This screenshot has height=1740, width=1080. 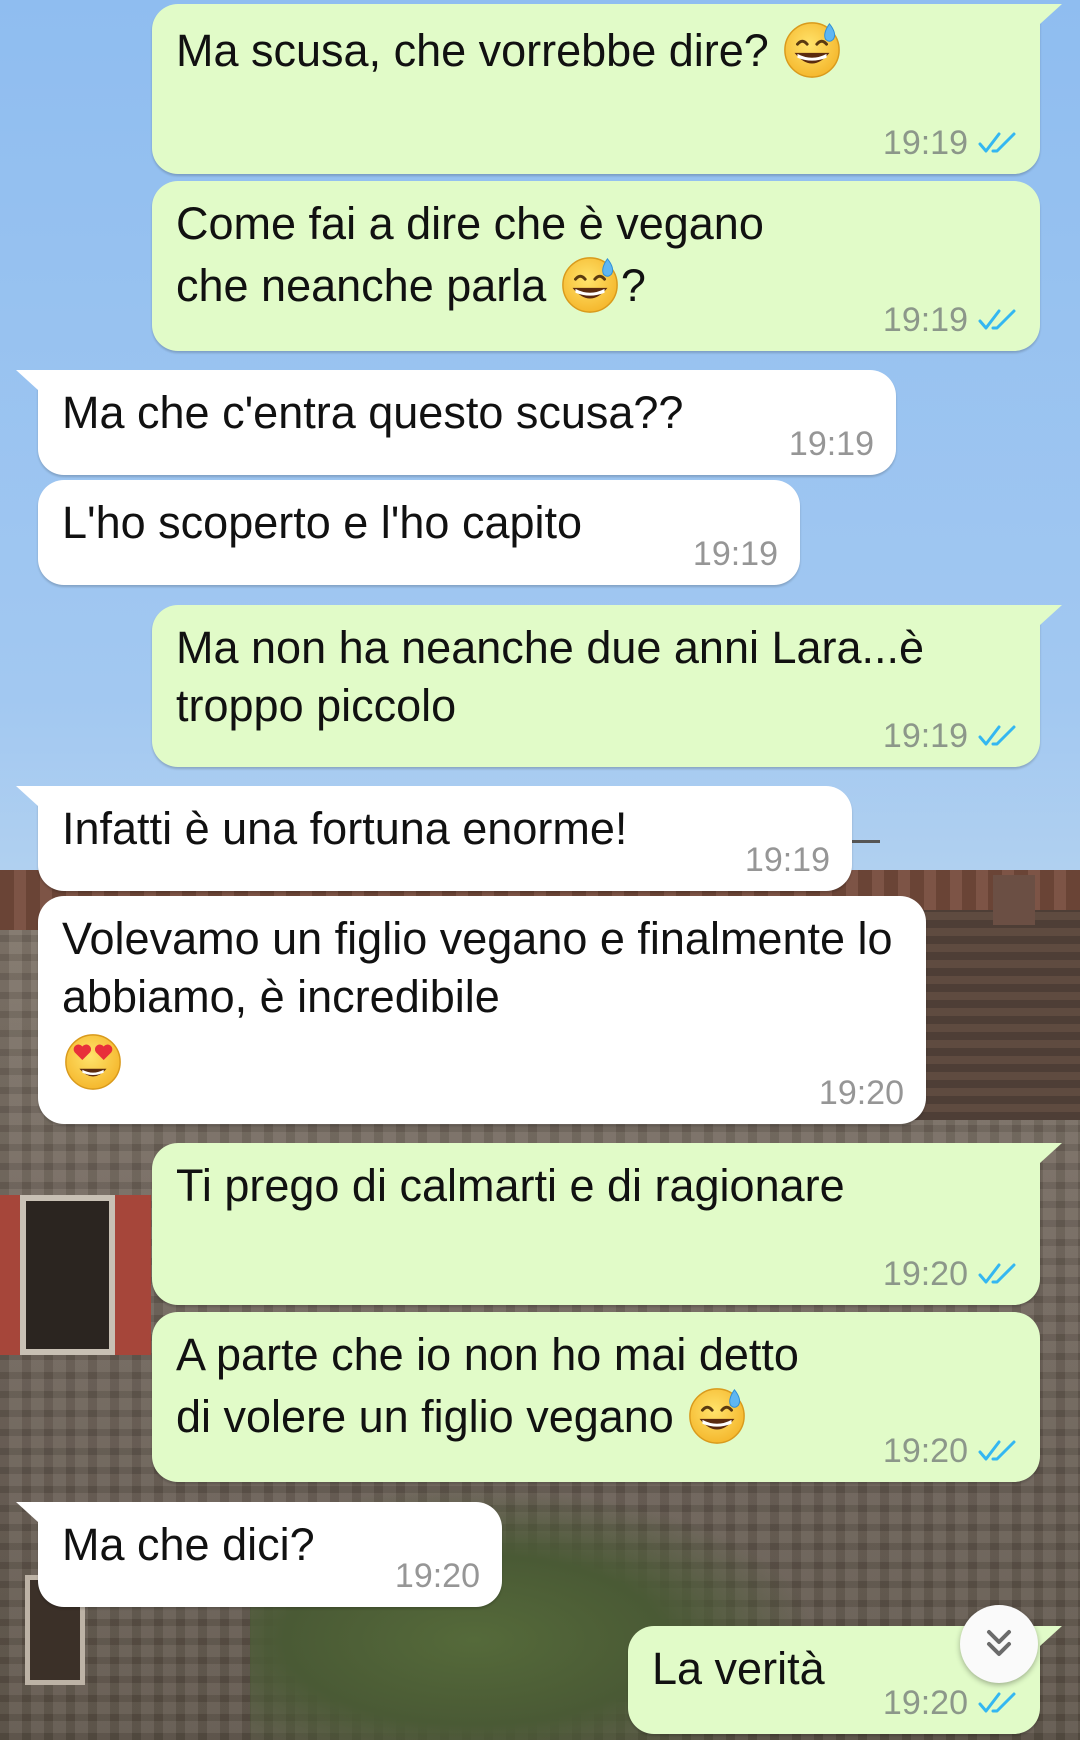 I want to click on message-incoming: Ma che dici? 19:20, so click(x=259, y=1554).